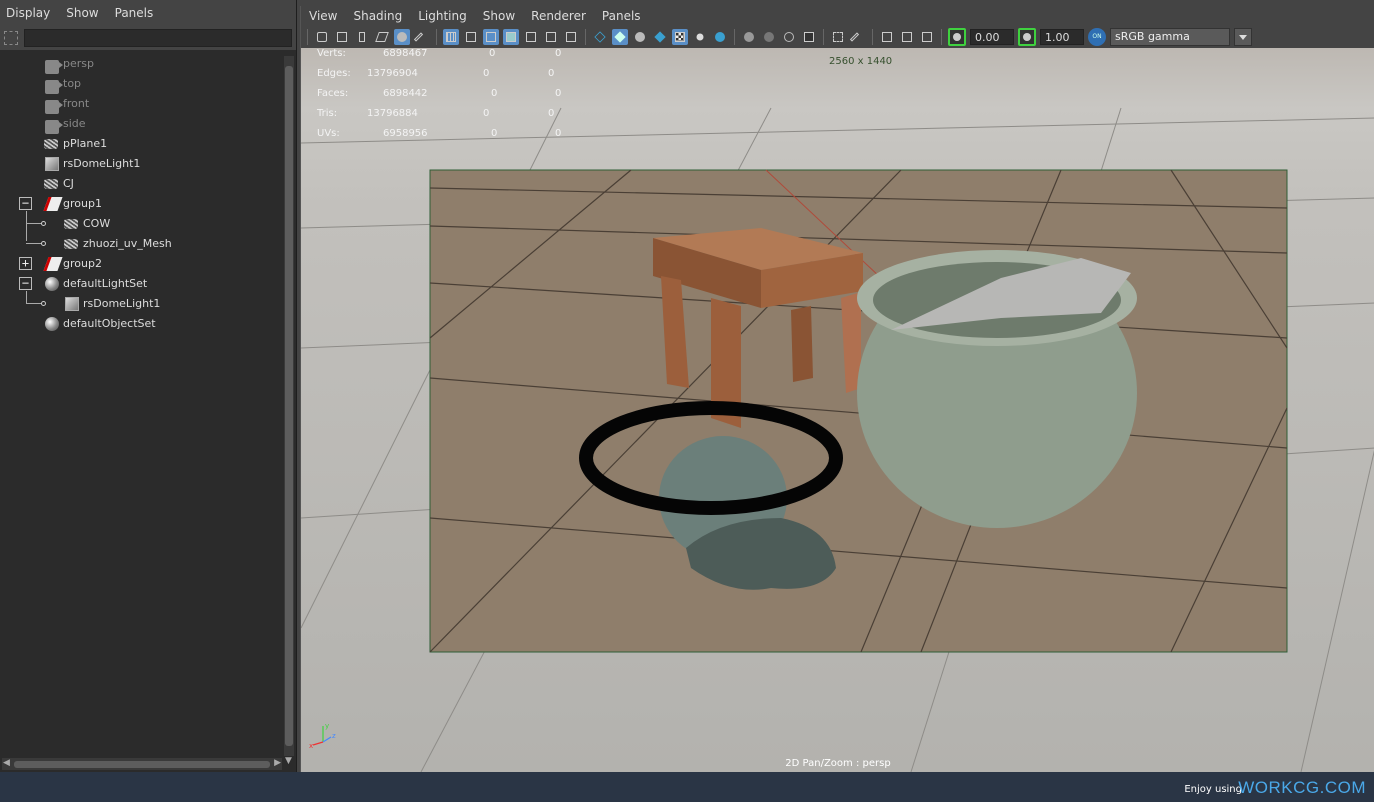 The width and height of the screenshot is (1374, 802). Describe the element at coordinates (1213, 789) in the screenshot. I see `footer-prefix: Enjoy using` at that location.